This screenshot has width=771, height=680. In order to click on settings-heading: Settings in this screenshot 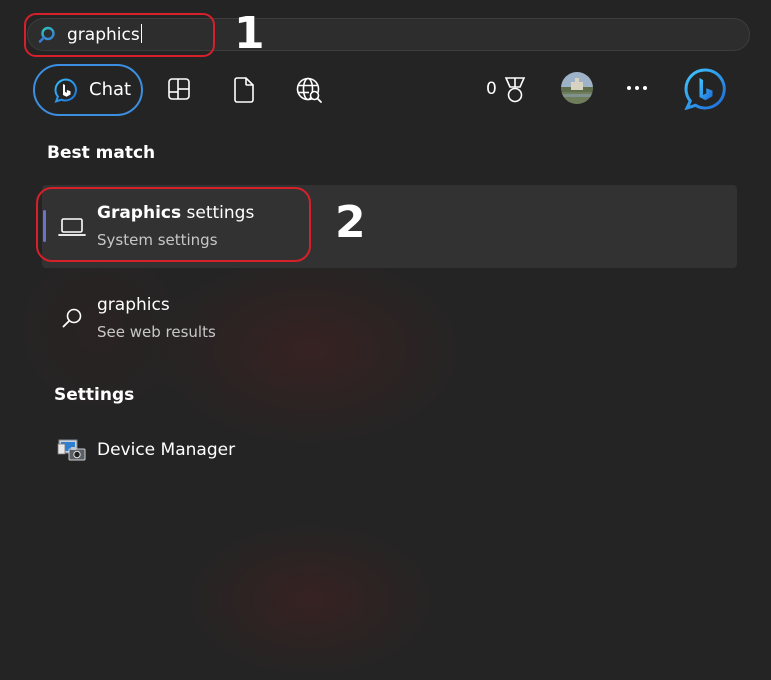, I will do `click(94, 395)`.